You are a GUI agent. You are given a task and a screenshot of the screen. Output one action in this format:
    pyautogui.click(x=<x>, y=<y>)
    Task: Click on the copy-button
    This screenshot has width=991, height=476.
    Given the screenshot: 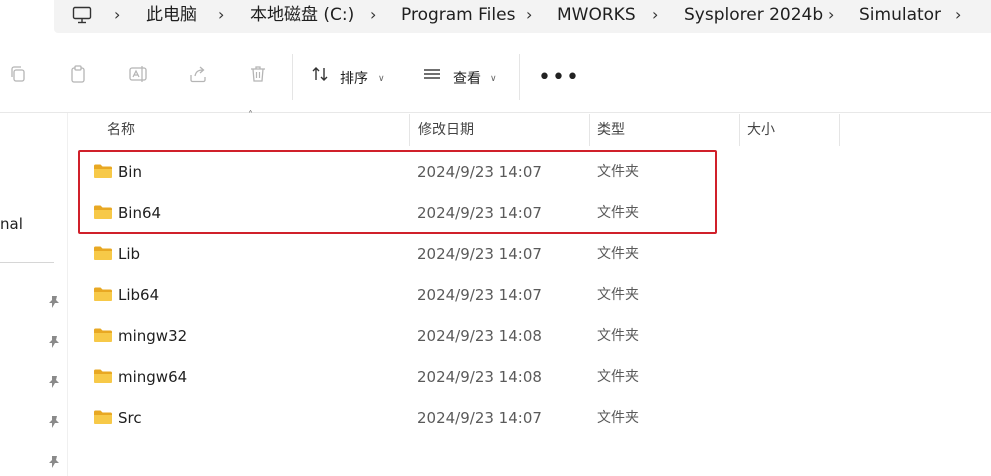 What is the action you would take?
    pyautogui.click(x=18, y=74)
    